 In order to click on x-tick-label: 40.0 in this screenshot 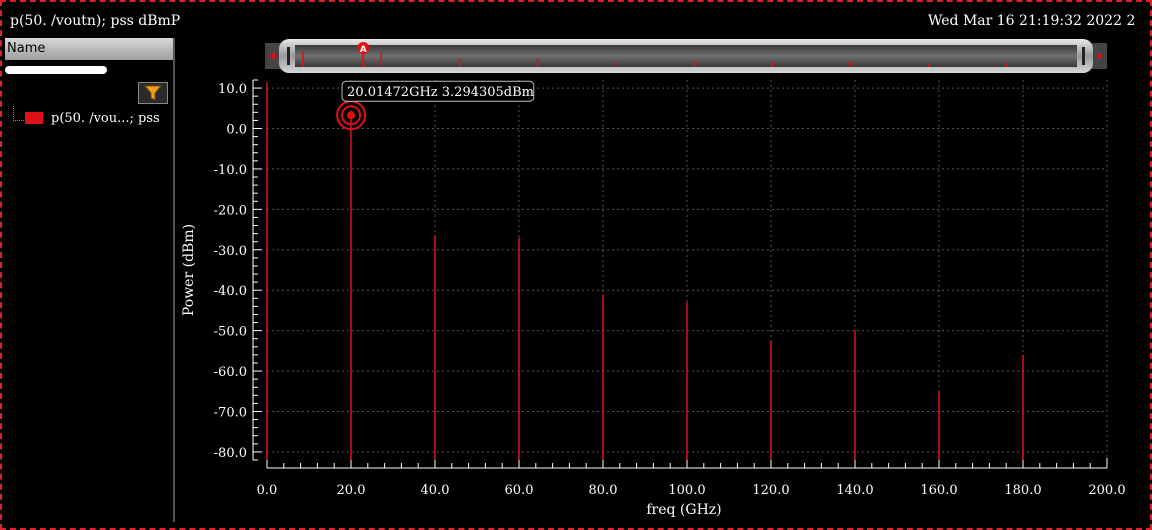, I will do `click(435, 490)`.